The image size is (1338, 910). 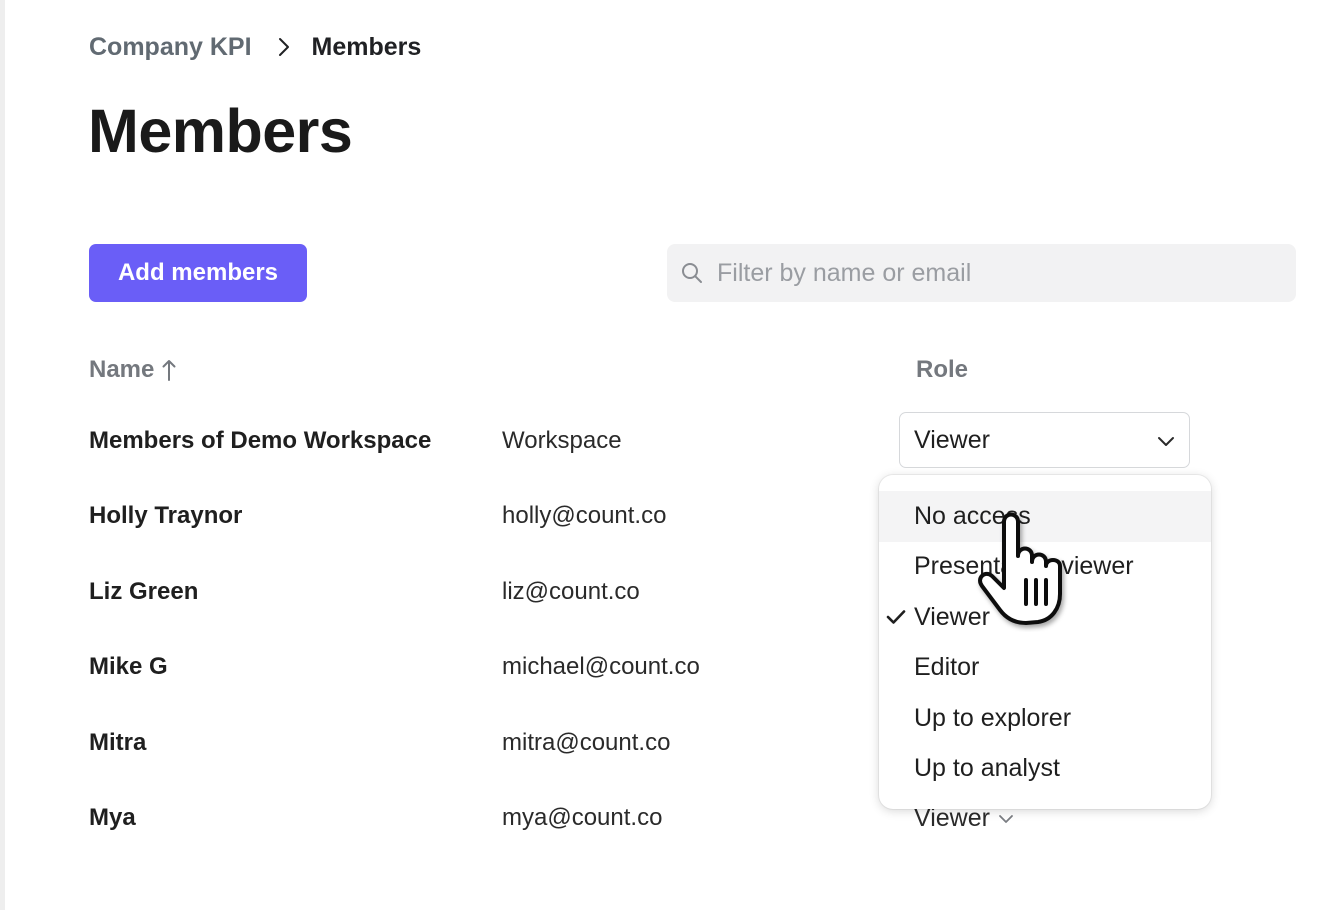 I want to click on member-email: mitra@count.co, so click(x=586, y=742).